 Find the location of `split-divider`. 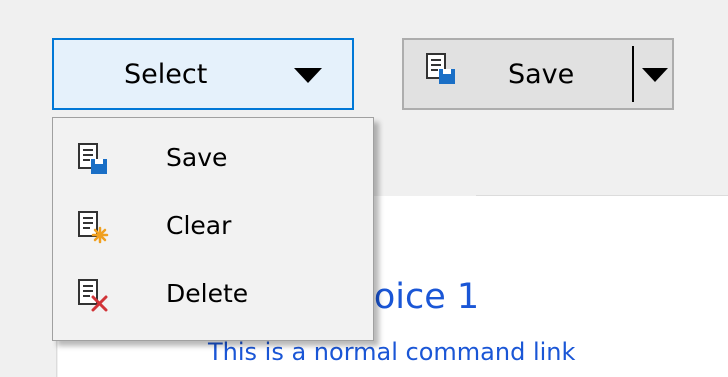

split-divider is located at coordinates (633, 74).